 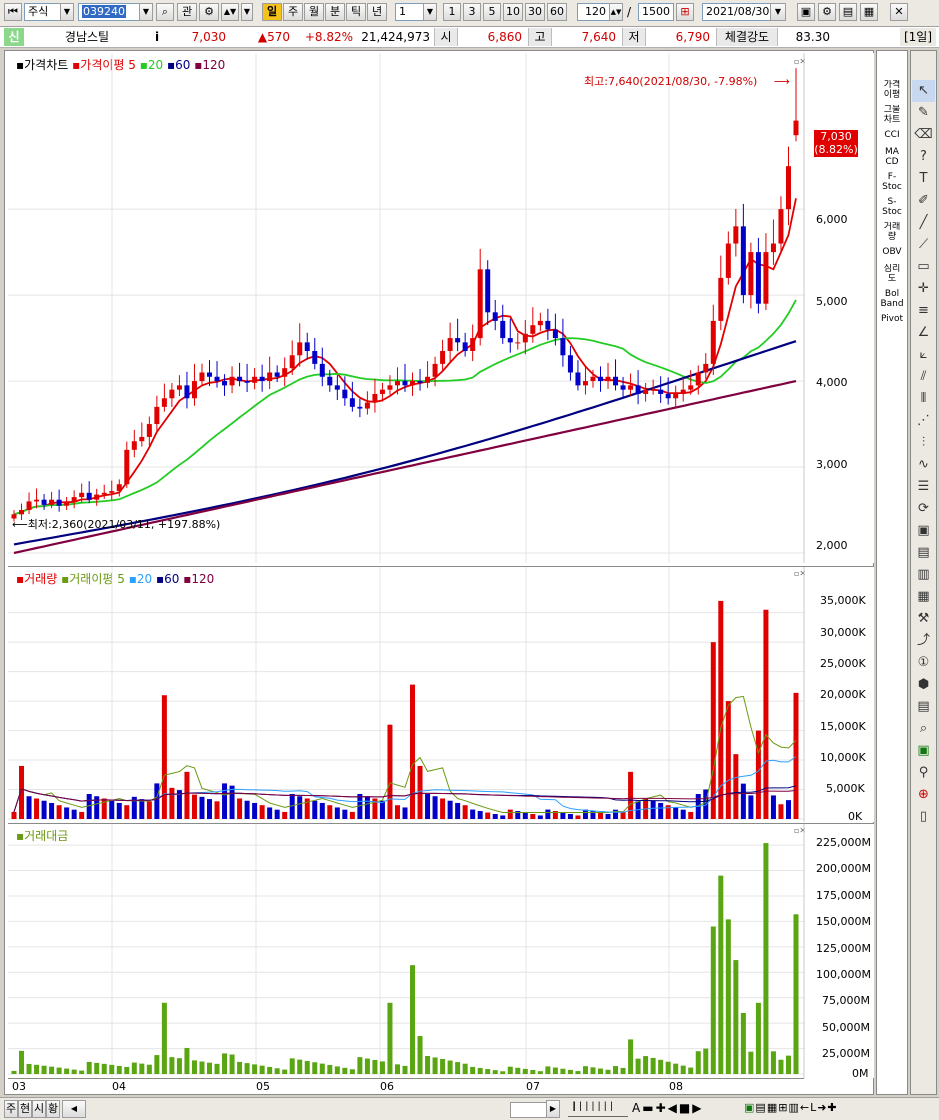 What do you see at coordinates (637, 1108) in the screenshot?
I see `letter-a-icon: A` at bounding box center [637, 1108].